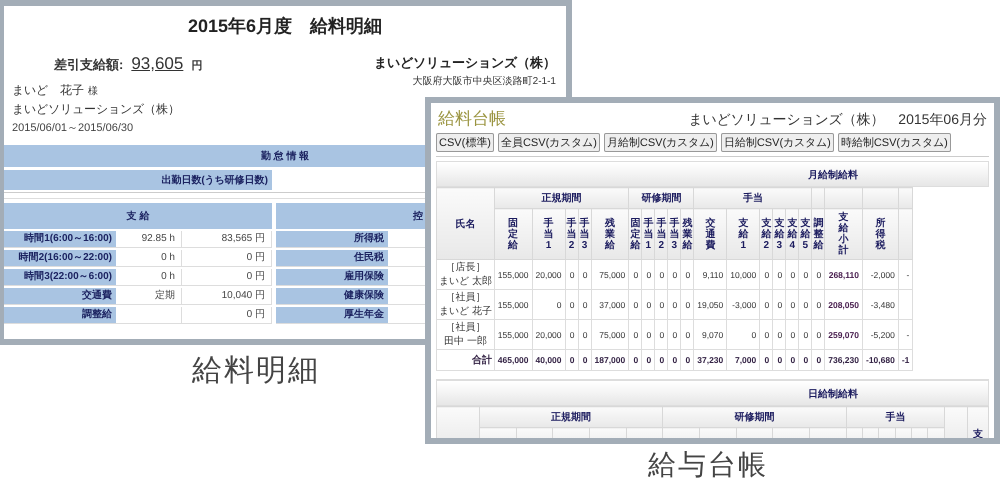  I want to click on honorific: 様, so click(93, 91).